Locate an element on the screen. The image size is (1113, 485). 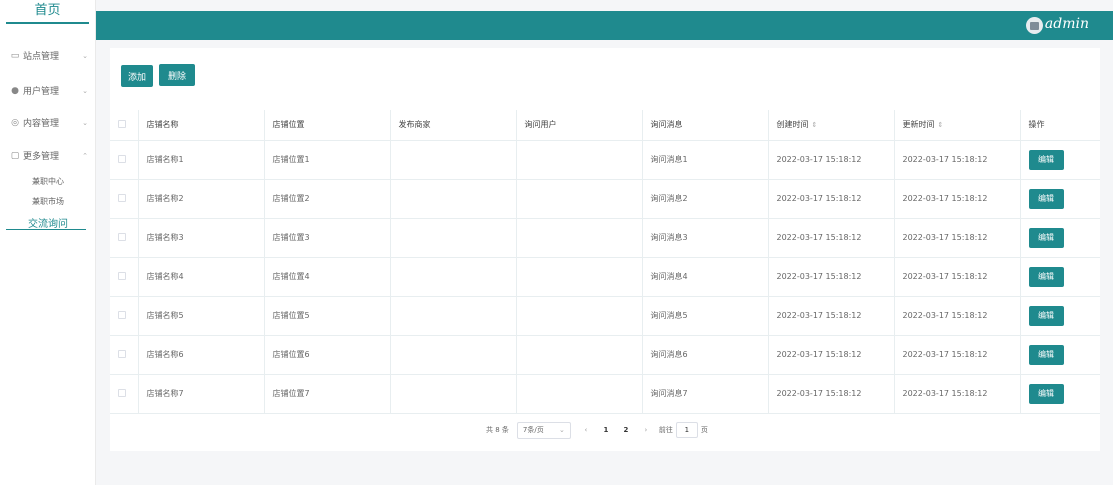
cell-name: 店铺名称6 is located at coordinates (201, 355).